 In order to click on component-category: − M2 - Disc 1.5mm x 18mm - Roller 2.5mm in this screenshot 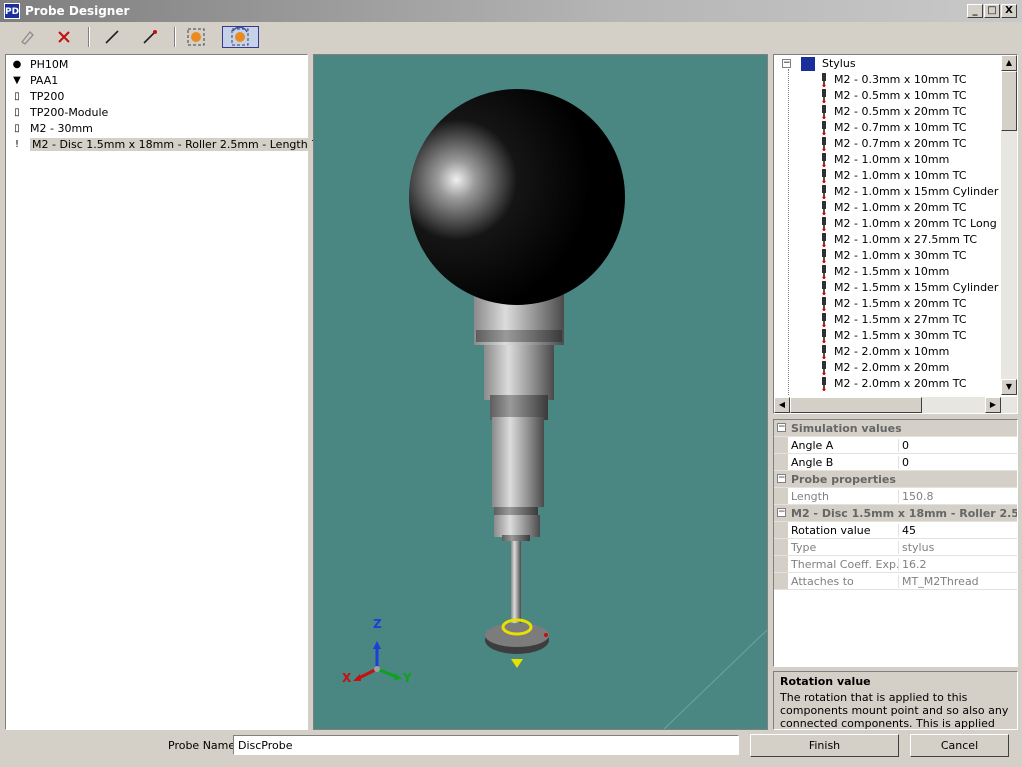, I will do `click(895, 513)`.